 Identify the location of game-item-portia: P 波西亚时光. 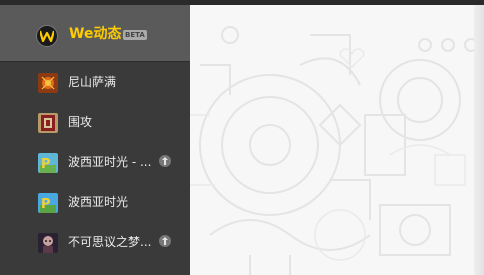
(95, 202).